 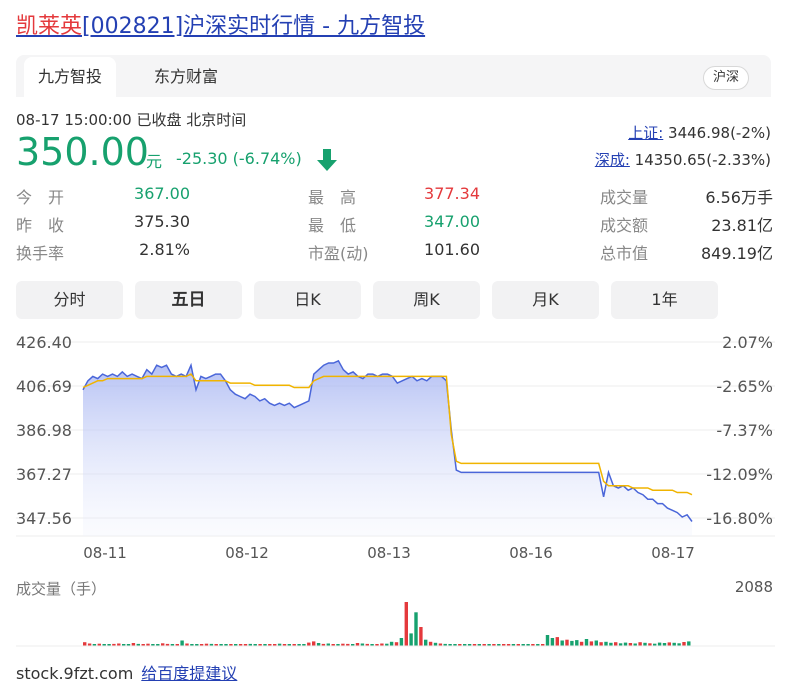 I want to click on y-tick-label: 426.40, so click(x=44, y=342).